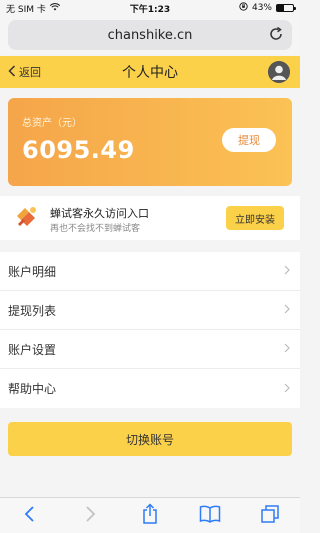 The height and width of the screenshot is (533, 320). What do you see at coordinates (279, 72) in the screenshot?
I see `avatar` at bounding box center [279, 72].